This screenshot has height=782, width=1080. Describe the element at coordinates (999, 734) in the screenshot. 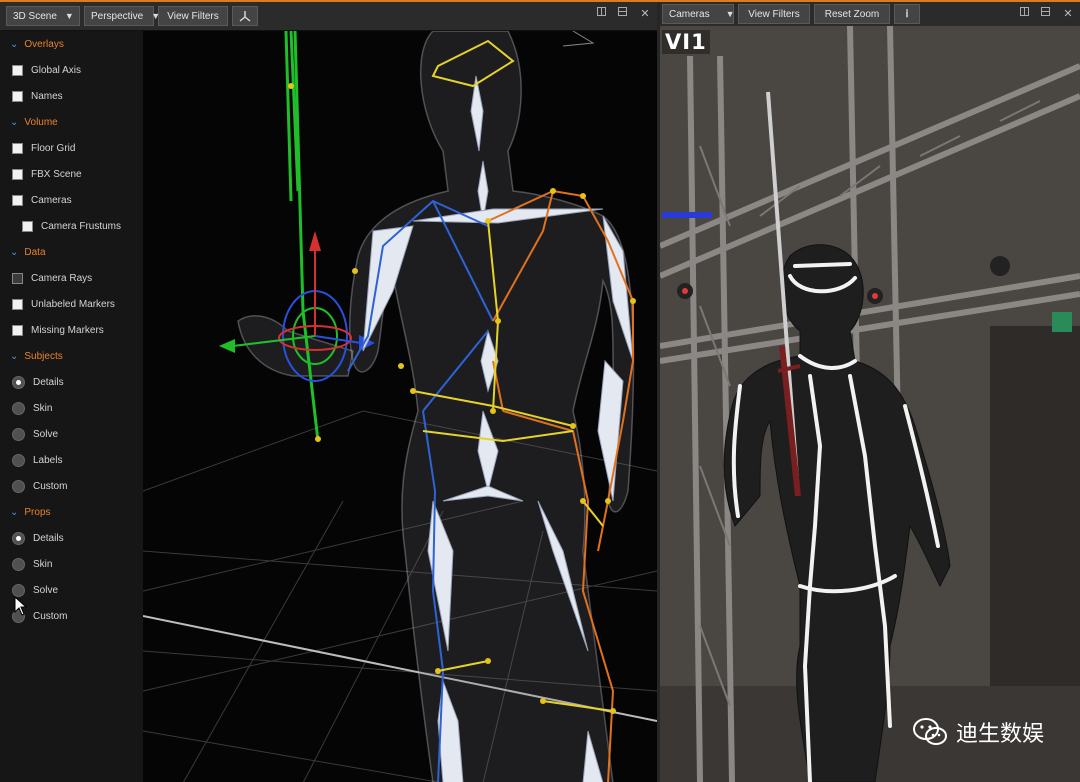

I see `watermark-text: 迪生数娱` at that location.